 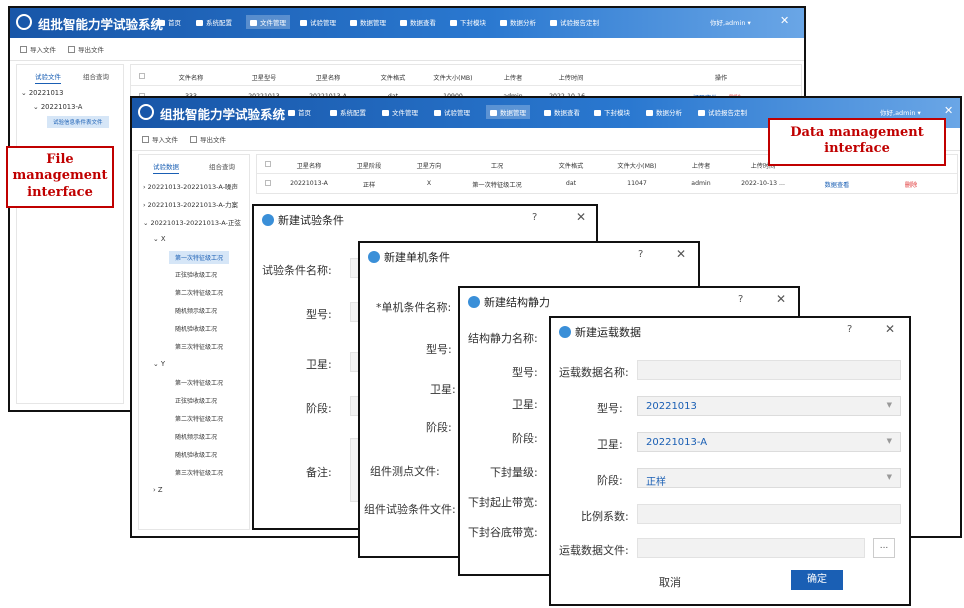 What do you see at coordinates (309, 166) in the screenshot?
I see `col-satellite-name: 卫星名称` at bounding box center [309, 166].